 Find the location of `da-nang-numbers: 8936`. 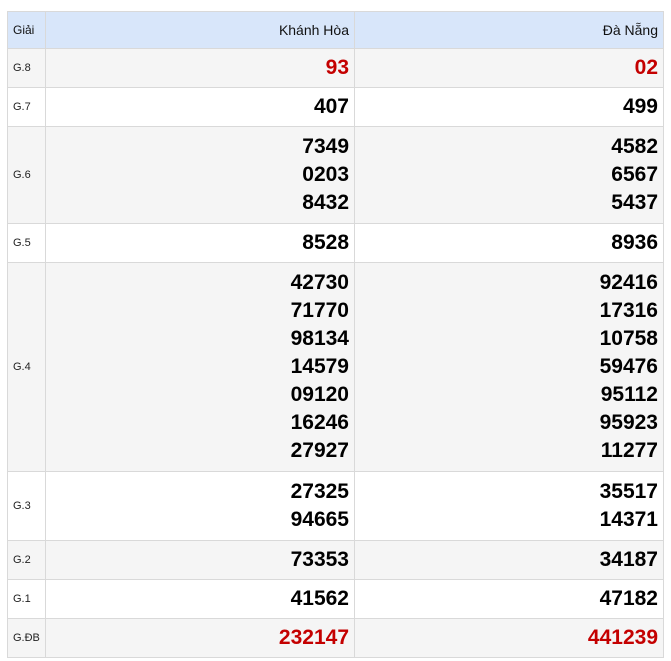

da-nang-numbers: 8936 is located at coordinates (509, 243).